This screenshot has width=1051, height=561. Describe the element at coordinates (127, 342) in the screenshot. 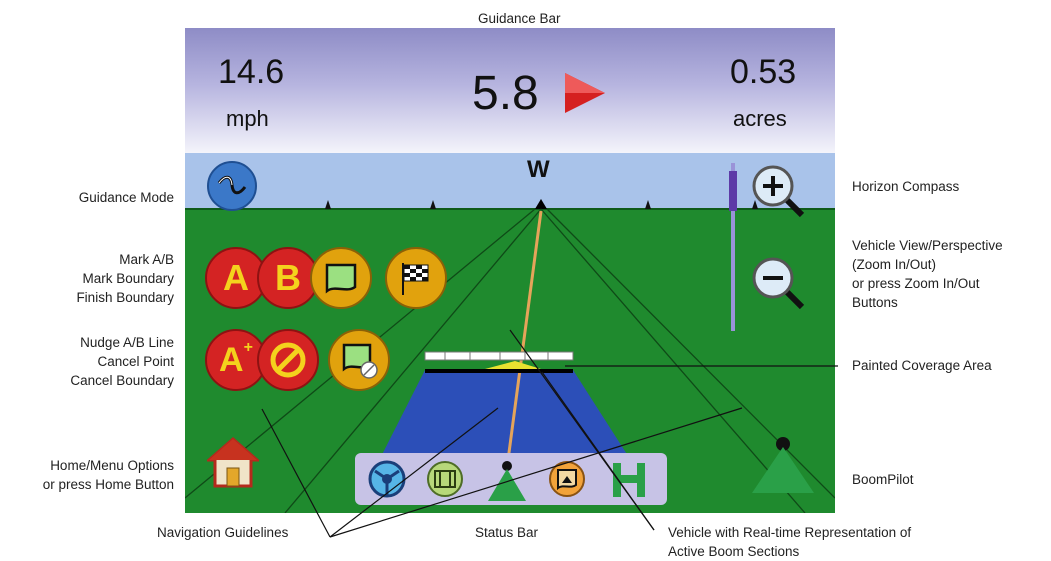

I see `nudge-ab-line-label: Nudge A/B Line` at that location.